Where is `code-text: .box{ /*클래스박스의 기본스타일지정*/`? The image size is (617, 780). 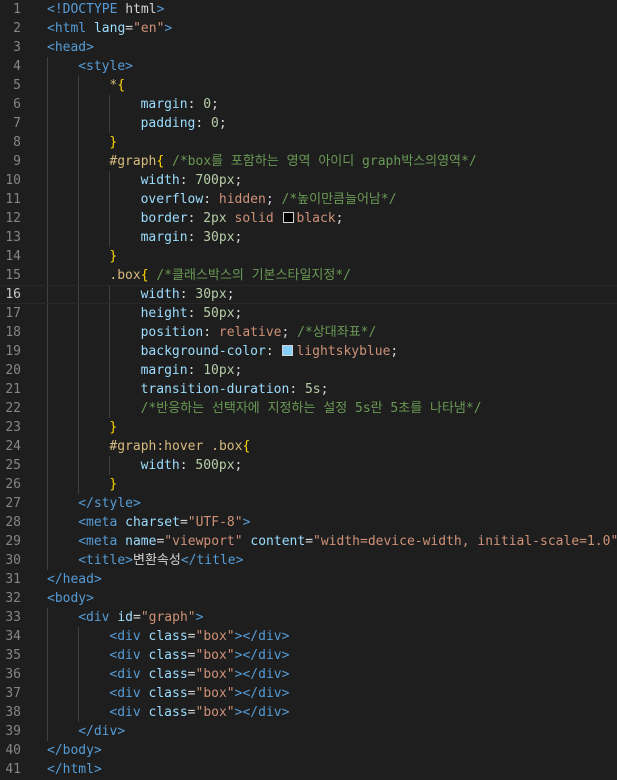
code-text: .box{ /*클래스박스의 기본스타일지정*/ is located at coordinates (230, 275).